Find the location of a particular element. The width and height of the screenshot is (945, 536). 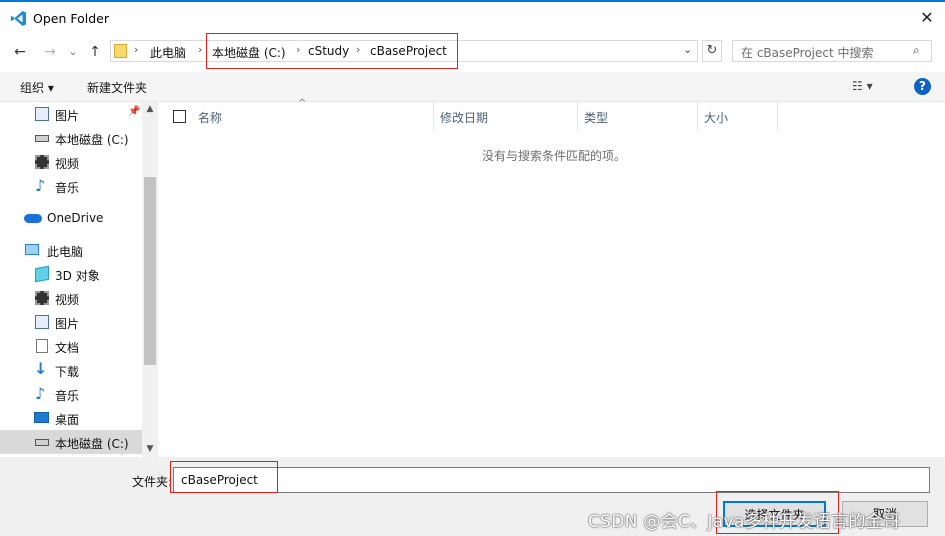

new-folder-button: 新建文件夹 is located at coordinates (117, 87).